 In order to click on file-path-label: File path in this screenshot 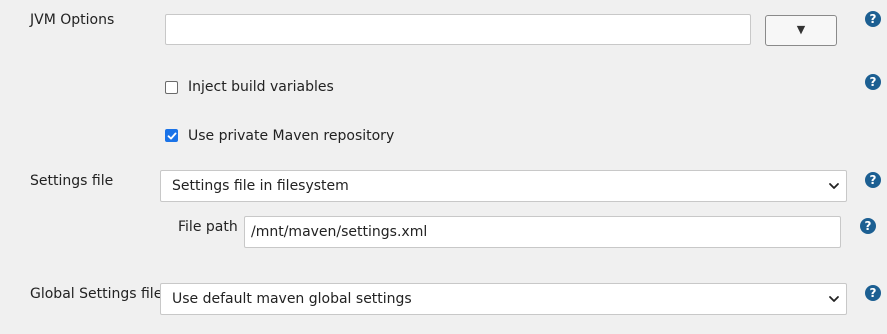, I will do `click(208, 227)`.